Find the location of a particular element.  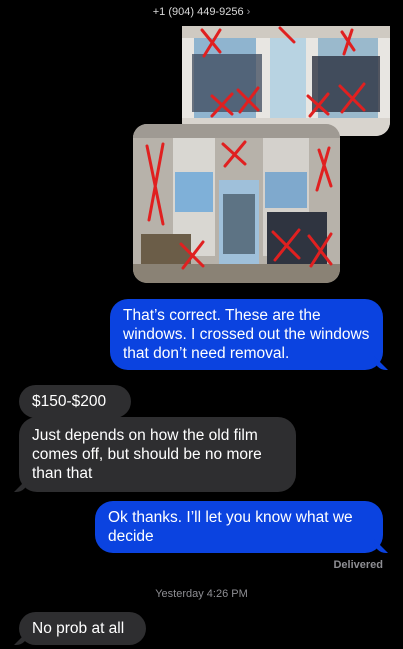

contact-phone-number: +1 (904) 449-9256 is located at coordinates (198, 12).